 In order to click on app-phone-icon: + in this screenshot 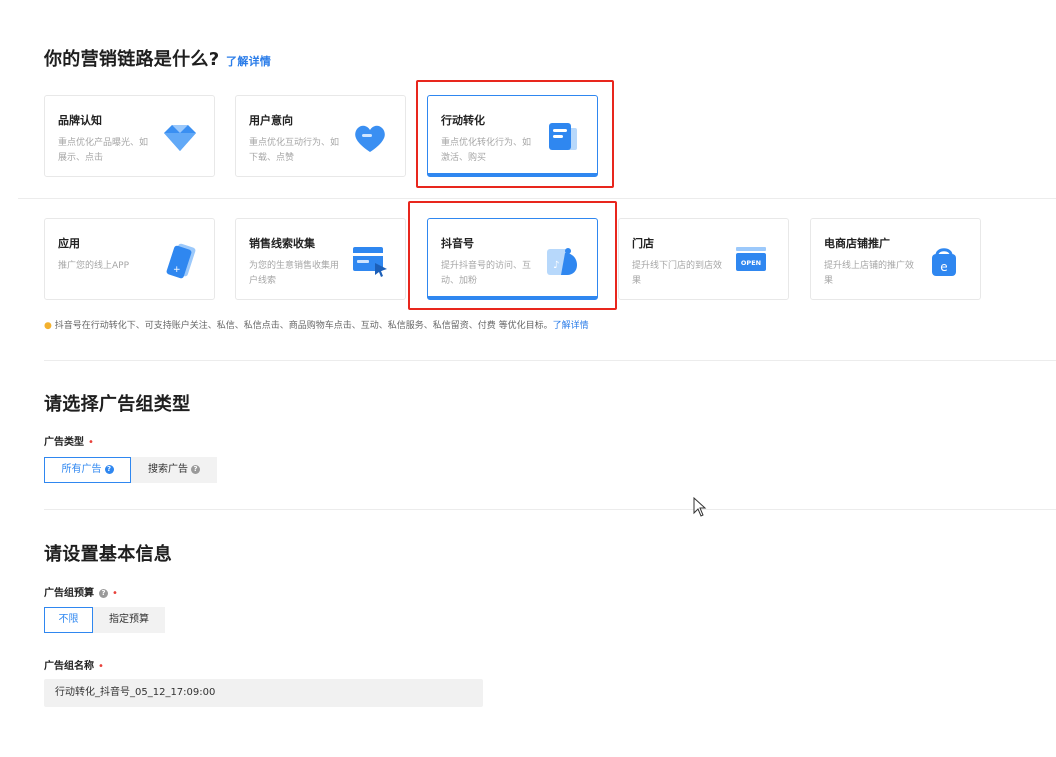, I will do `click(181, 261)`.